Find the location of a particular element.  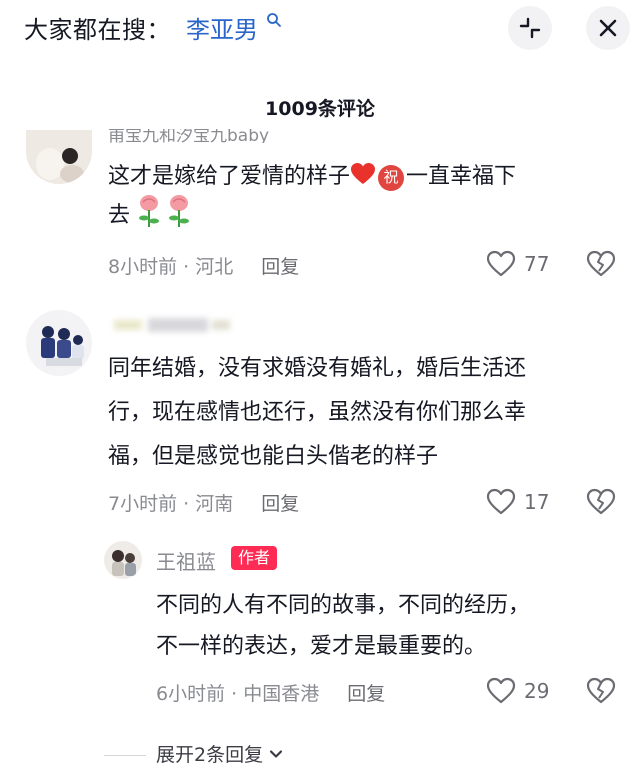

reply-text-line: 不一样的表达，爱才是最重要的。 is located at coordinates (321, 646).